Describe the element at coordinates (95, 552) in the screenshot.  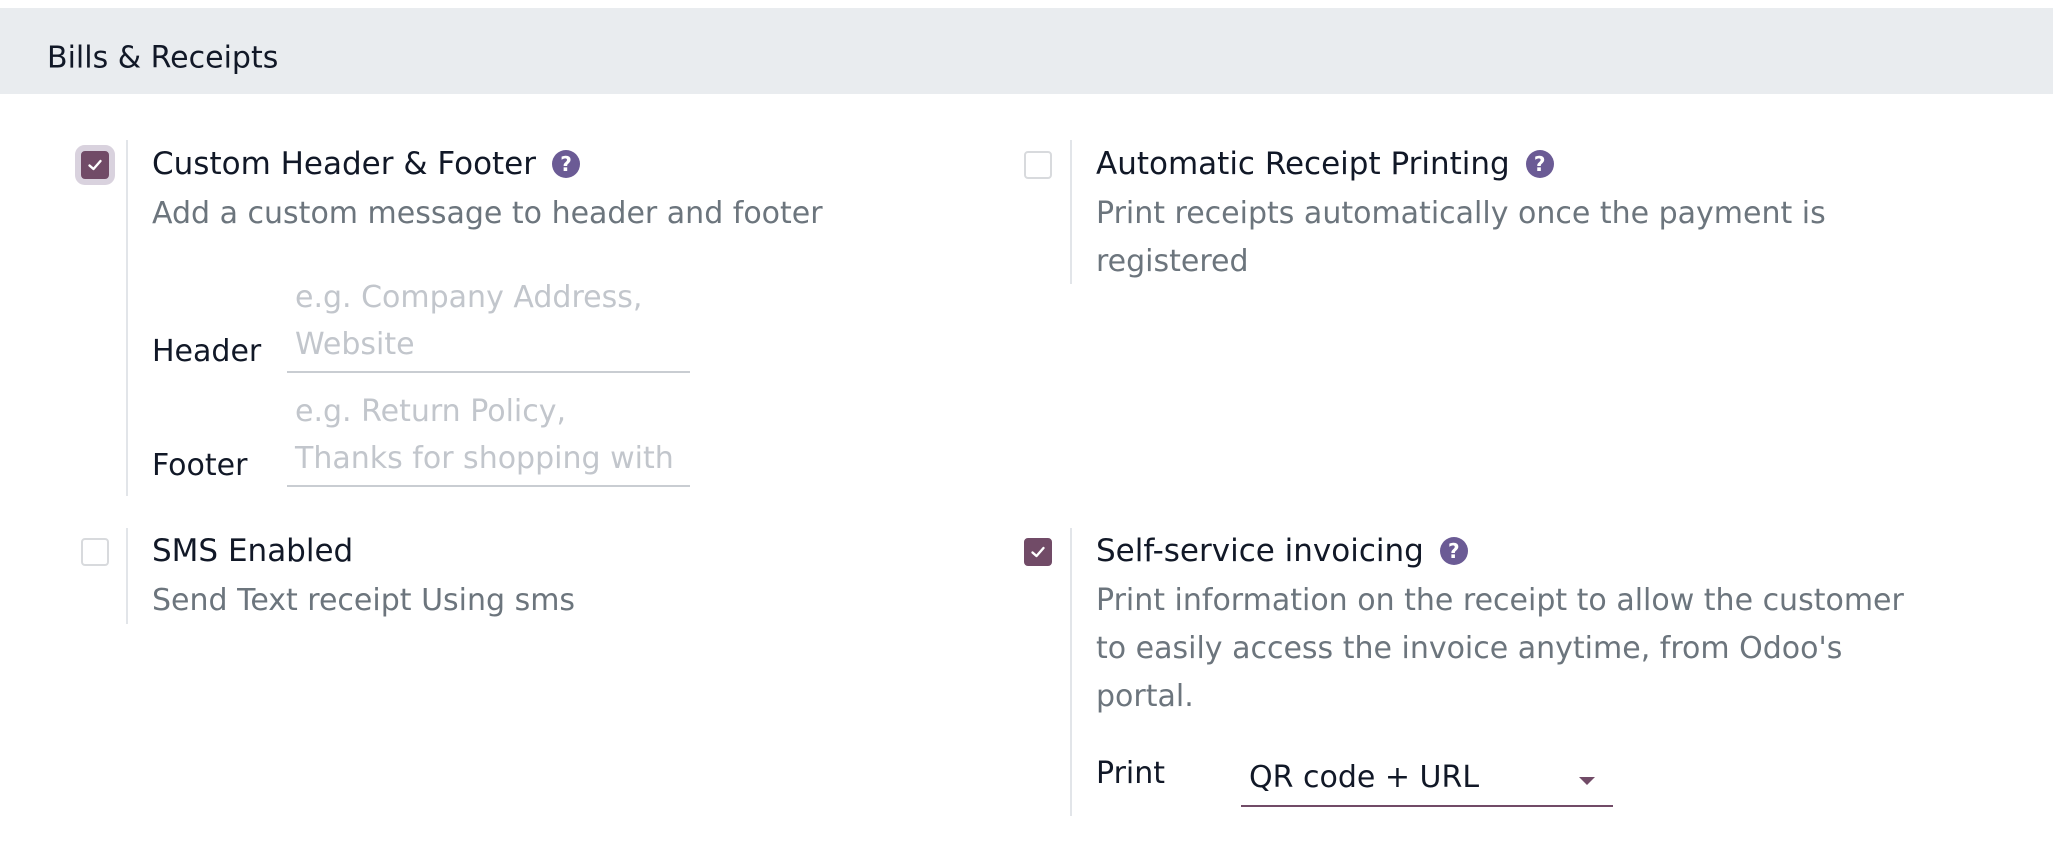
I see `sms-enabled-checkbox` at that location.